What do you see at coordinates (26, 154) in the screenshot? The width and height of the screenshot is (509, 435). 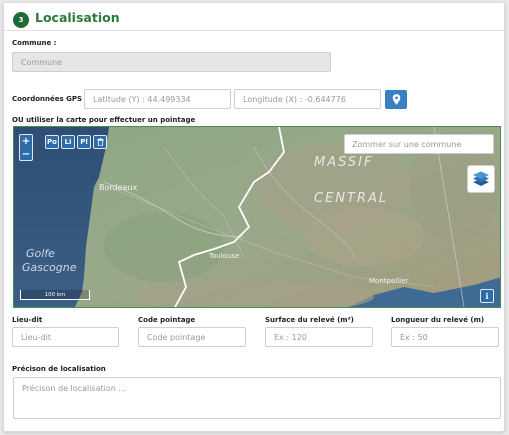 I see `zoom-out-button: −` at bounding box center [26, 154].